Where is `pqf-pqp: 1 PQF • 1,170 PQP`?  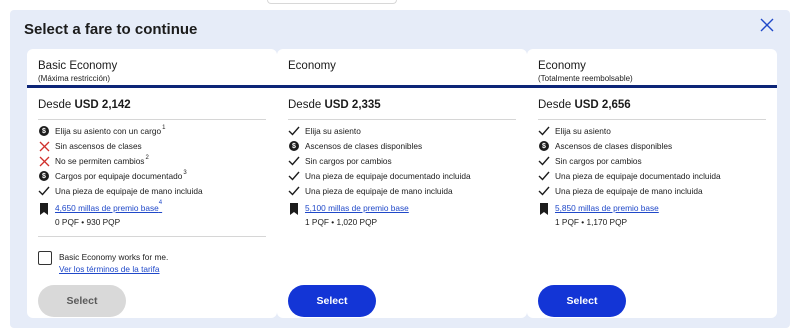
pqf-pqp: 1 PQF • 1,170 PQP is located at coordinates (591, 222).